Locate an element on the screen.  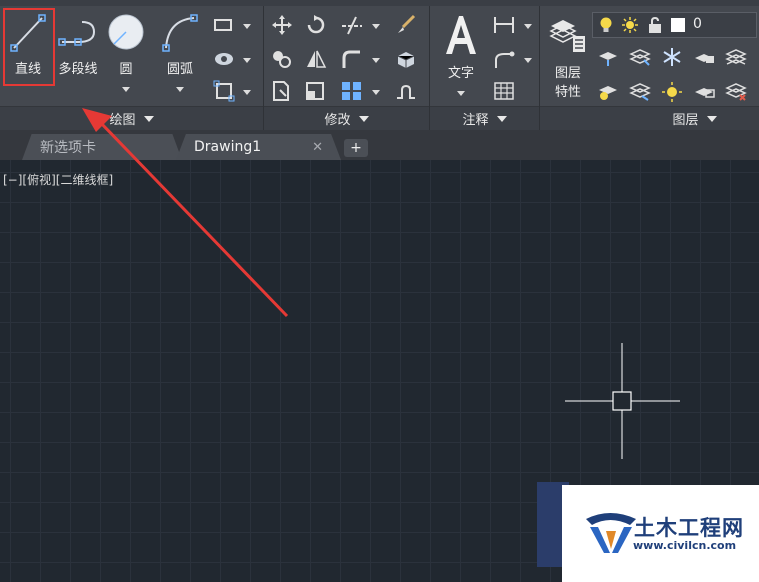
lock-icon is located at coordinates (704, 58).